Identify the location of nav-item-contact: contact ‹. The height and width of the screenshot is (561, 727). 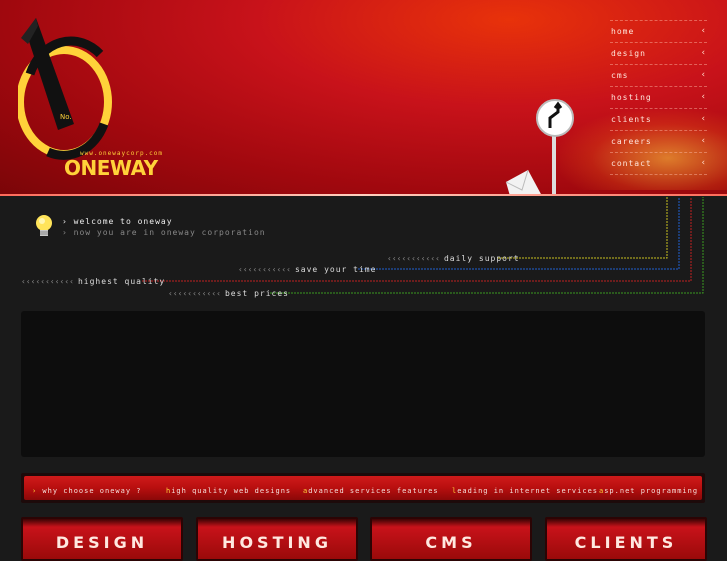
(658, 163).